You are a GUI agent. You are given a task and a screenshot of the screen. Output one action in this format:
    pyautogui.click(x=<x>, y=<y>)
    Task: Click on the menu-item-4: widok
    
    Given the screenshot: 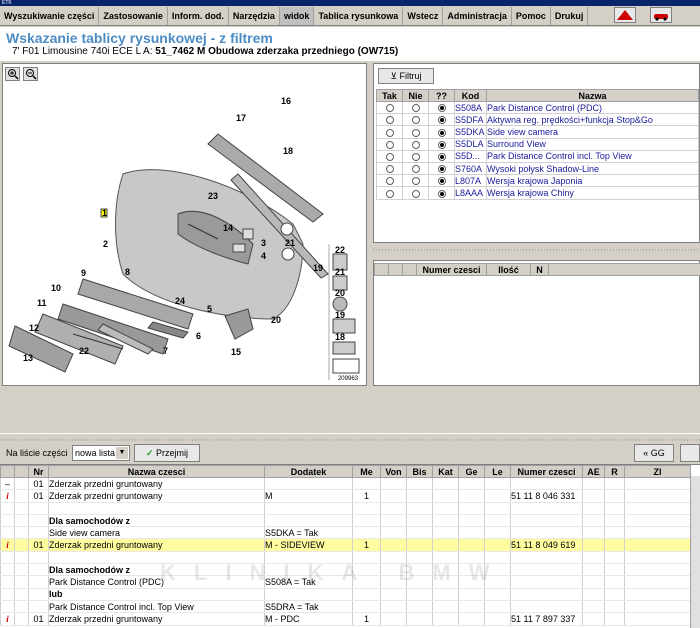 What is the action you would take?
    pyautogui.click(x=297, y=15)
    